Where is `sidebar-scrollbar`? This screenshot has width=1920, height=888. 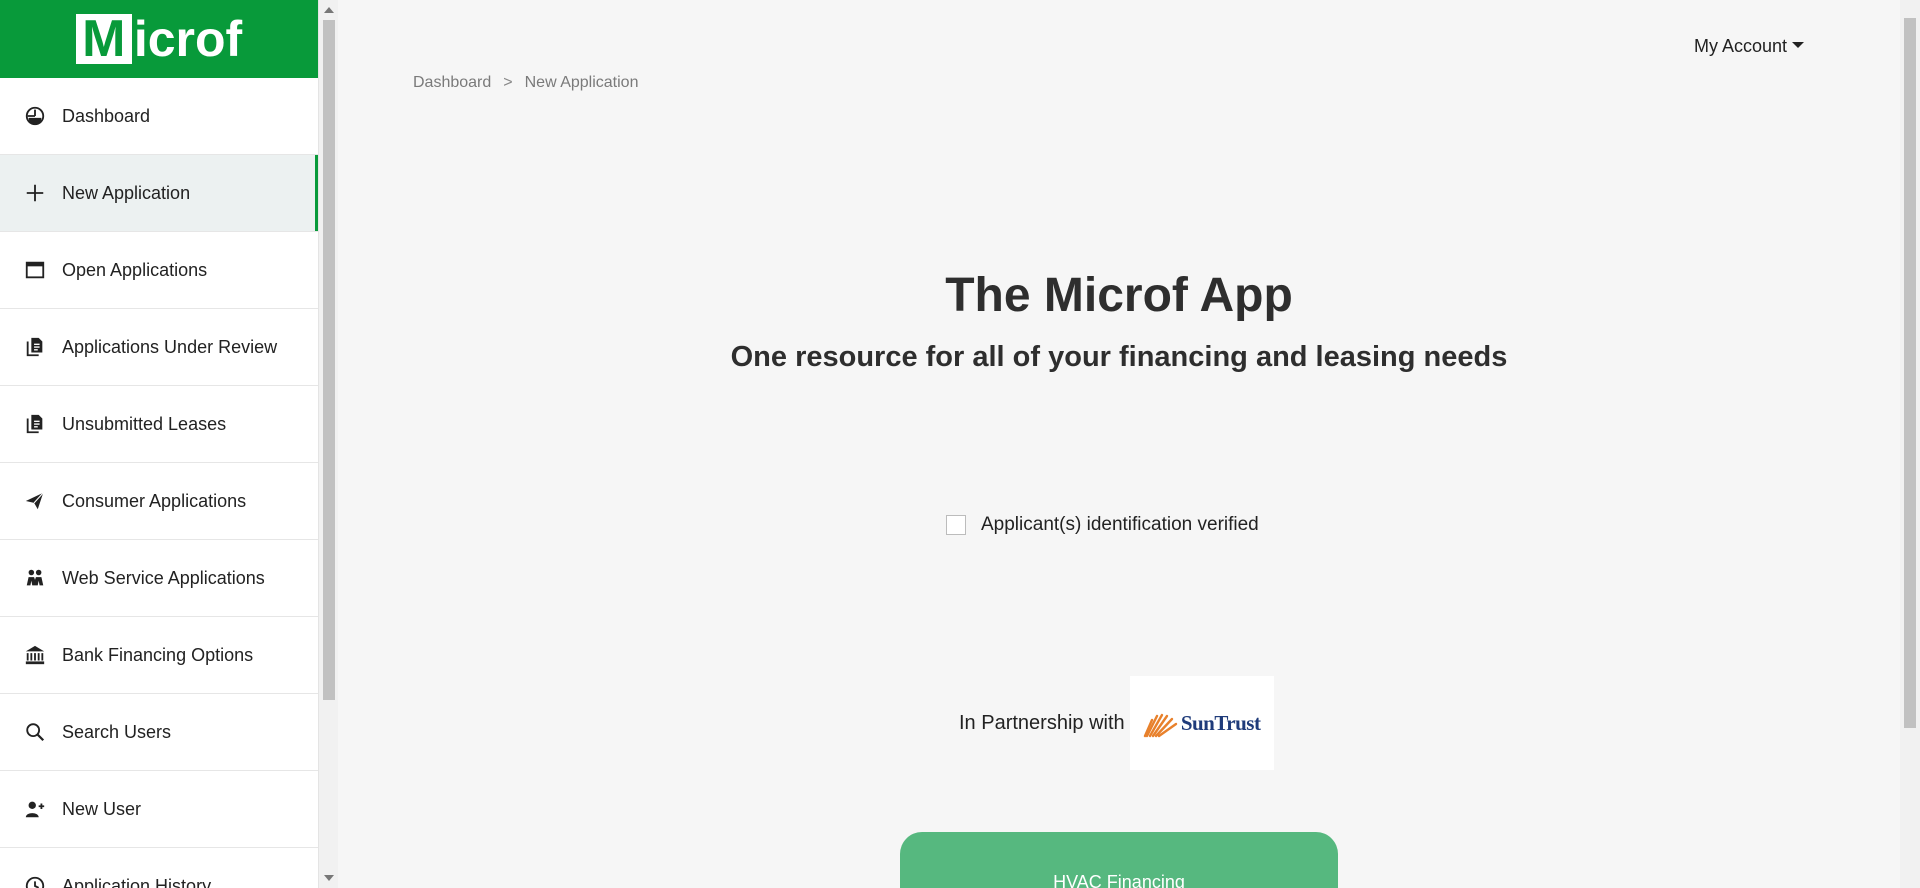
sidebar-scrollbar is located at coordinates (328, 444).